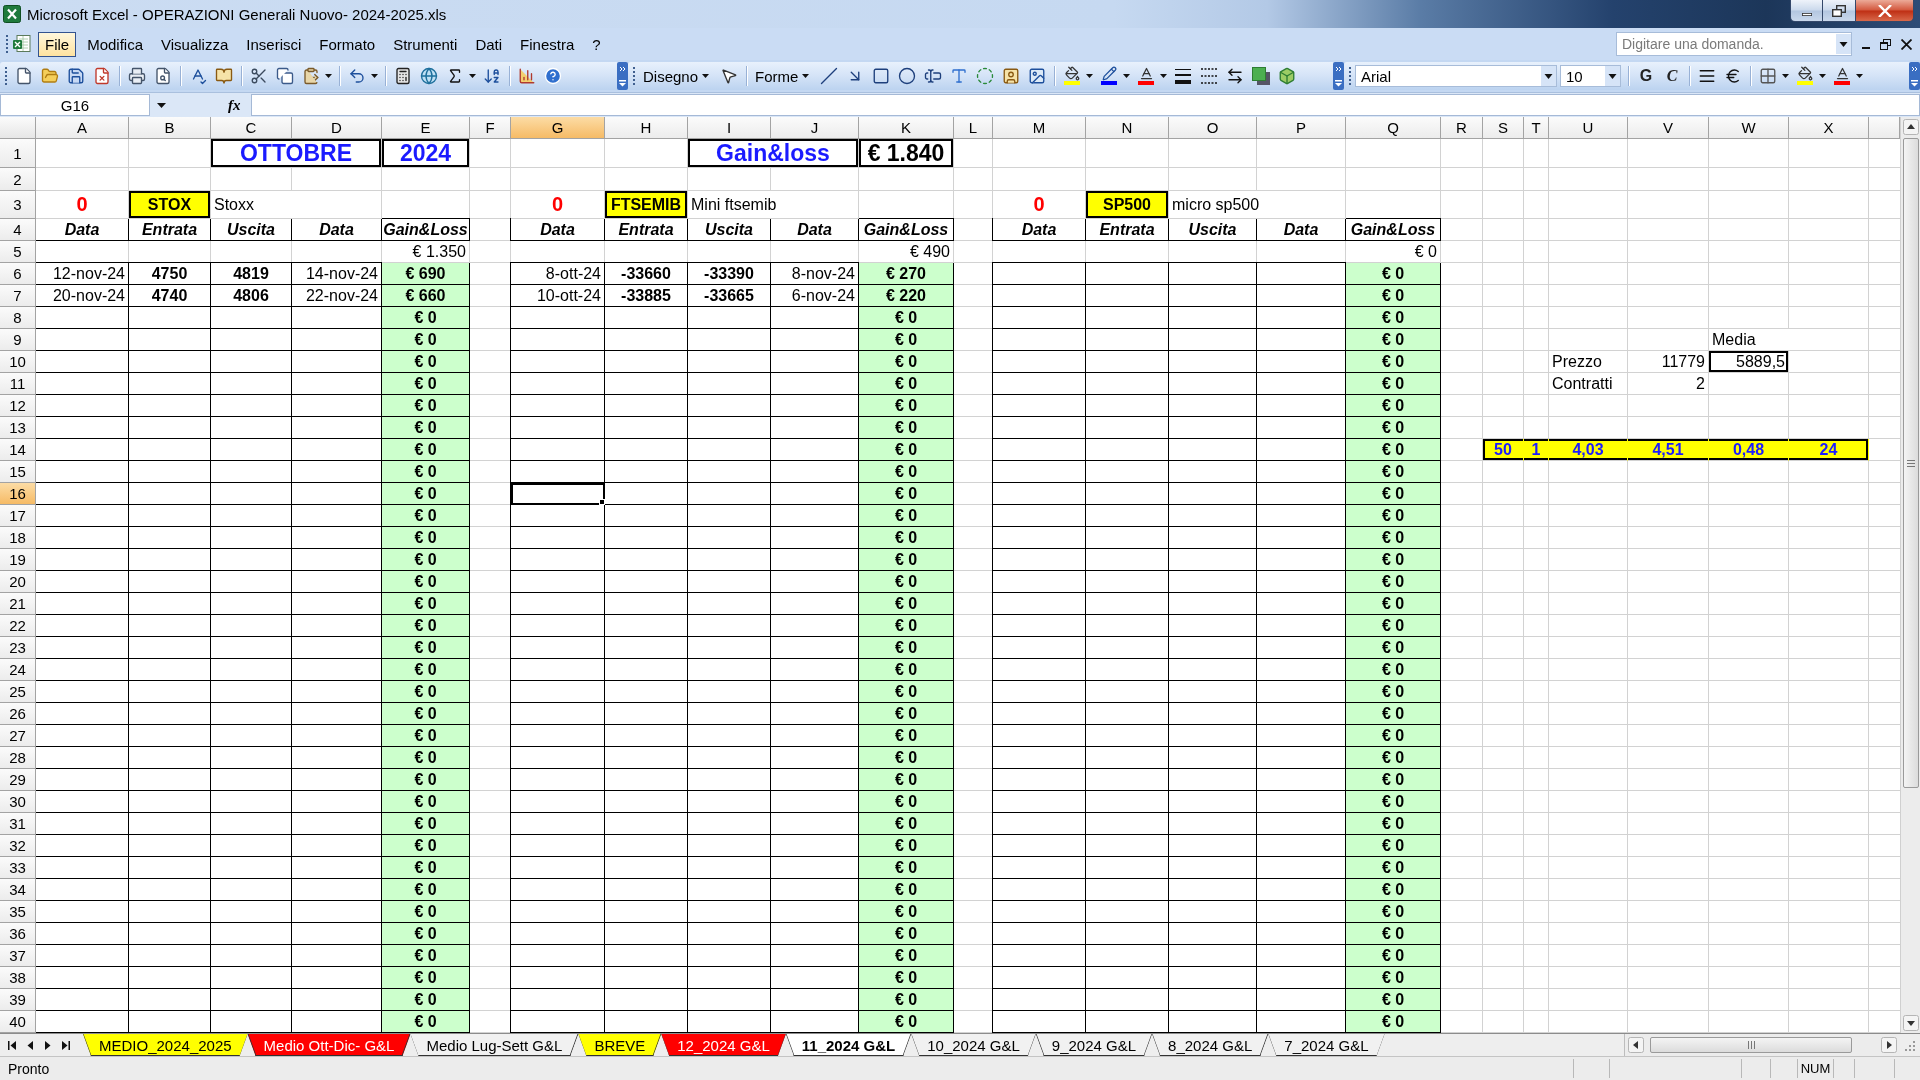 The width and height of the screenshot is (1920, 1080). I want to click on date-cell: 8-ott-24, so click(558, 274).